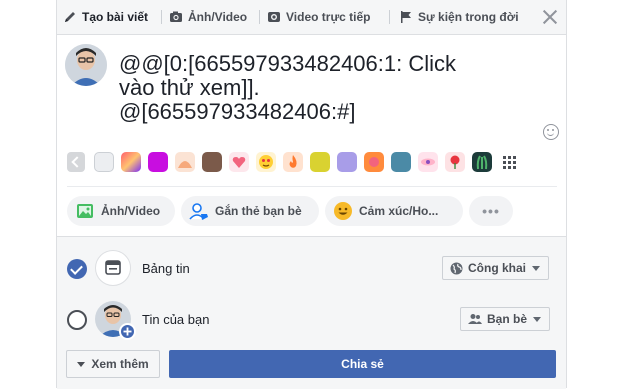 The height and width of the screenshot is (389, 620). What do you see at coordinates (320, 162) in the screenshot?
I see `swatch-yellow` at bounding box center [320, 162].